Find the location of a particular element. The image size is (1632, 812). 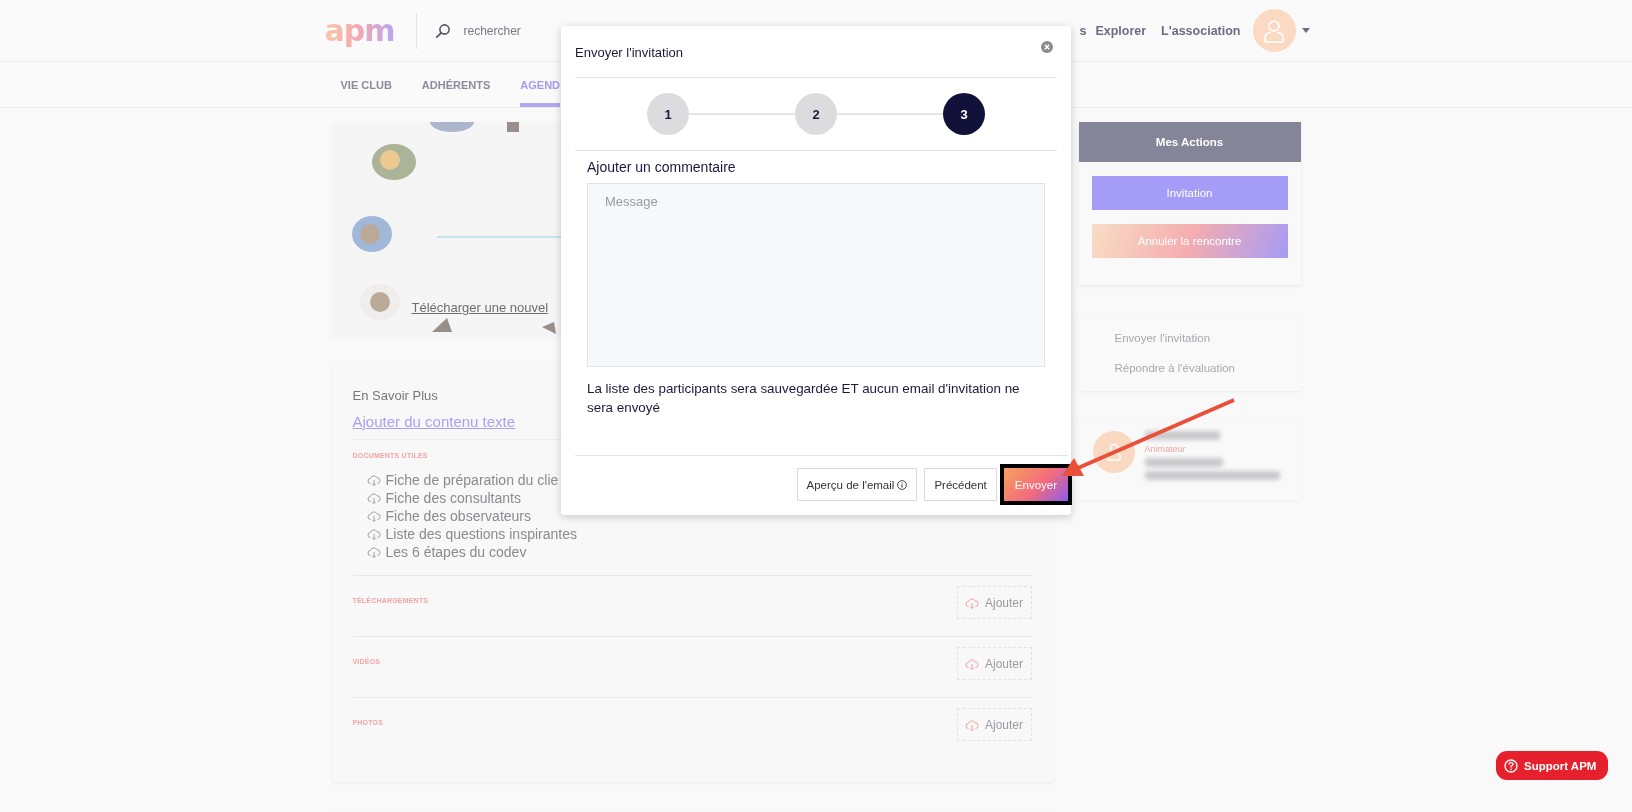

close-button is located at coordinates (1047, 46).